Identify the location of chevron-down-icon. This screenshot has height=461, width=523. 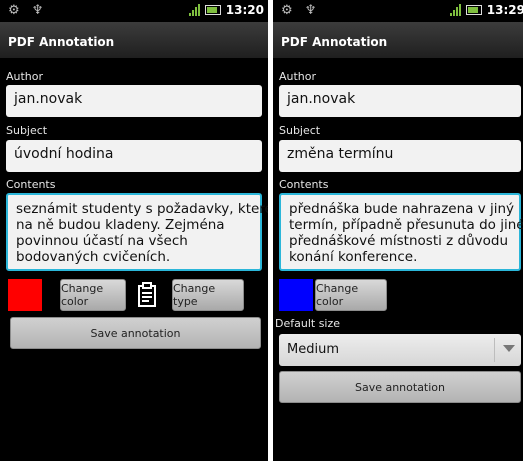
(509, 348).